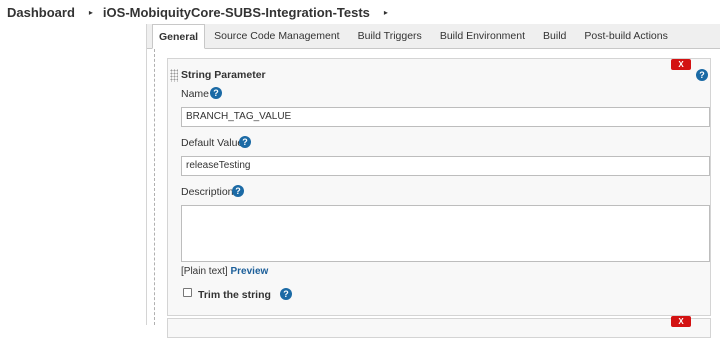 The width and height of the screenshot is (720, 338). Describe the element at coordinates (445, 166) in the screenshot. I see `default-value-field: releaseTesting` at that location.